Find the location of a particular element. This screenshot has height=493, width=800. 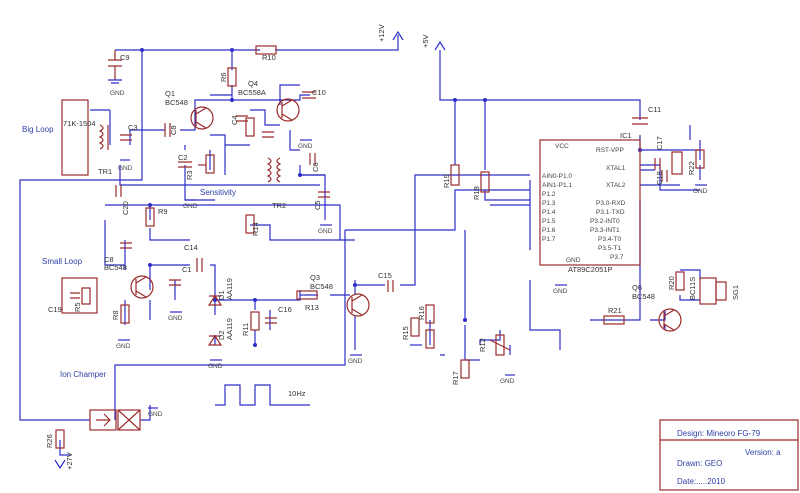

ic-pin-p30: P3.0-RXD is located at coordinates (611, 203).